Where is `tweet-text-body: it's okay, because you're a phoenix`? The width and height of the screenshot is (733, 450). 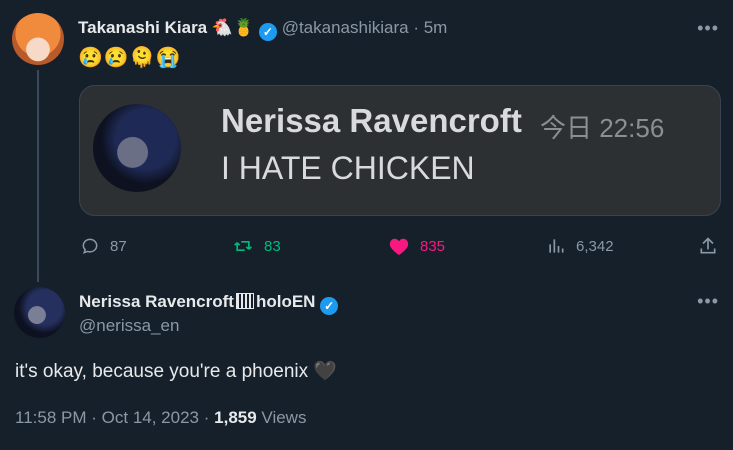 tweet-text-body: it's okay, because you're a phoenix is located at coordinates (162, 371).